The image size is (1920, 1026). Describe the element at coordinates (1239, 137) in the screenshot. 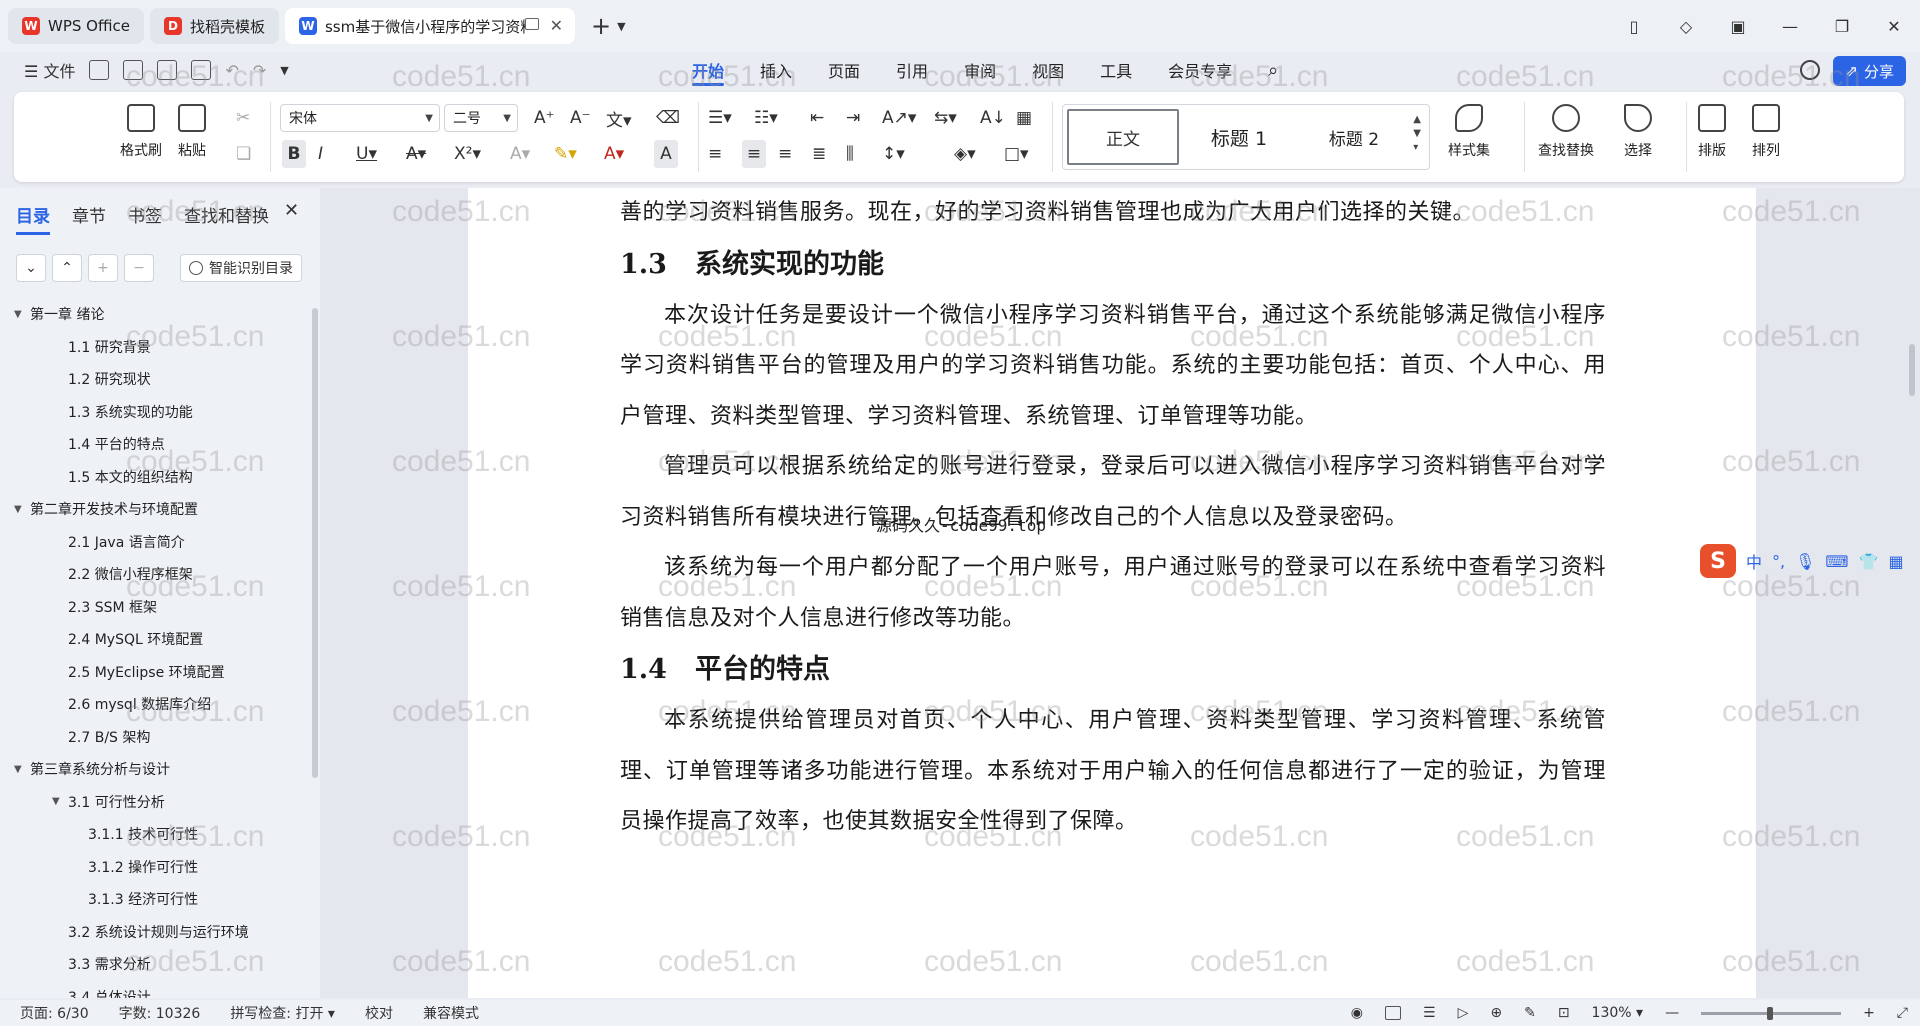

I see `style-heading-1: 标题 1` at that location.